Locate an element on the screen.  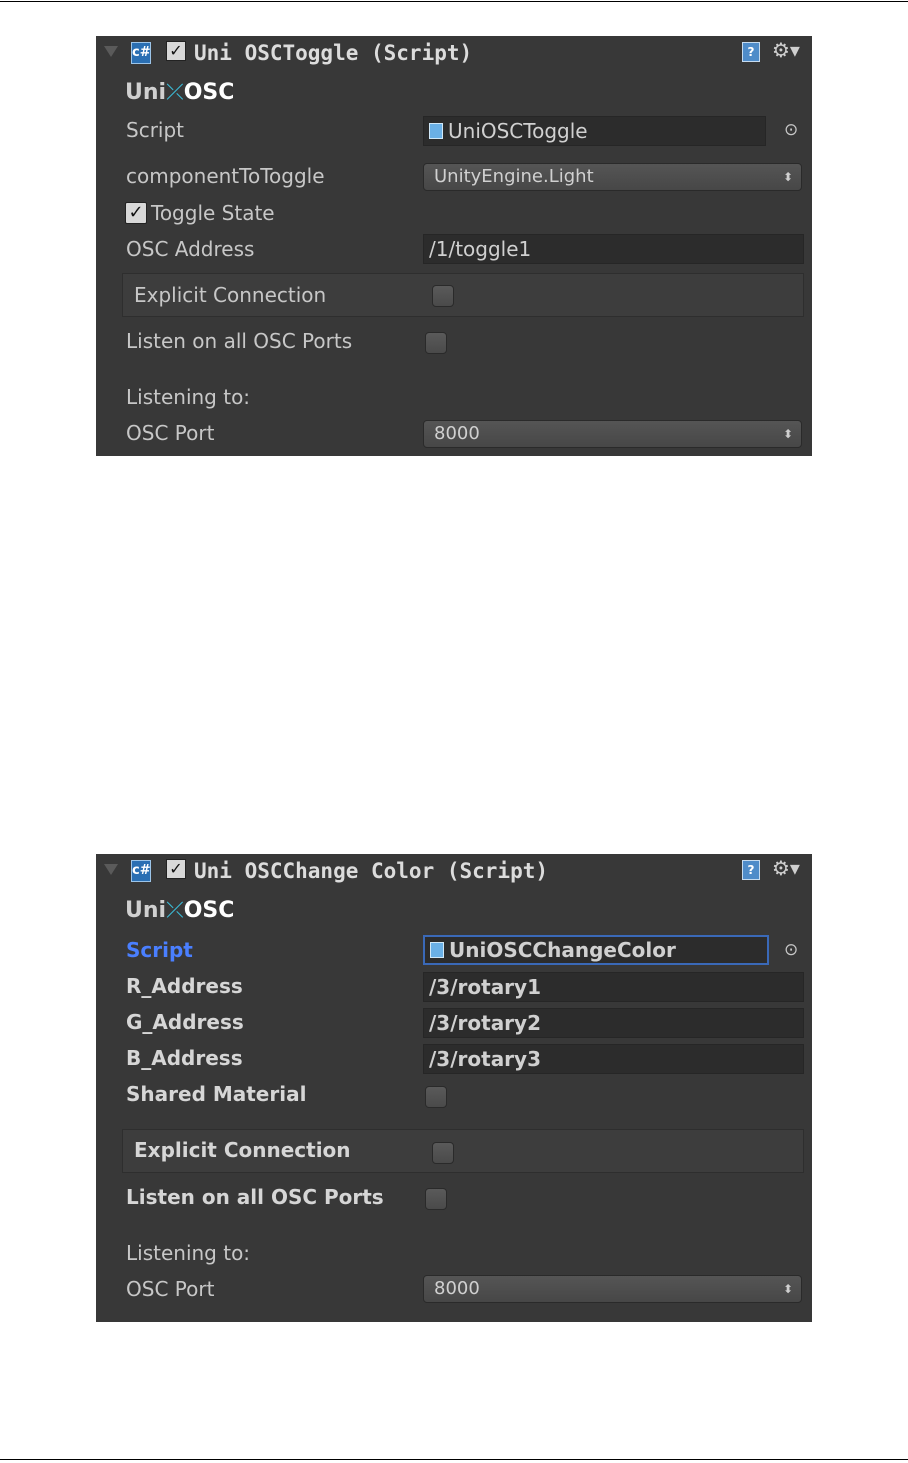
top-page-rule is located at coordinates (454, 1).